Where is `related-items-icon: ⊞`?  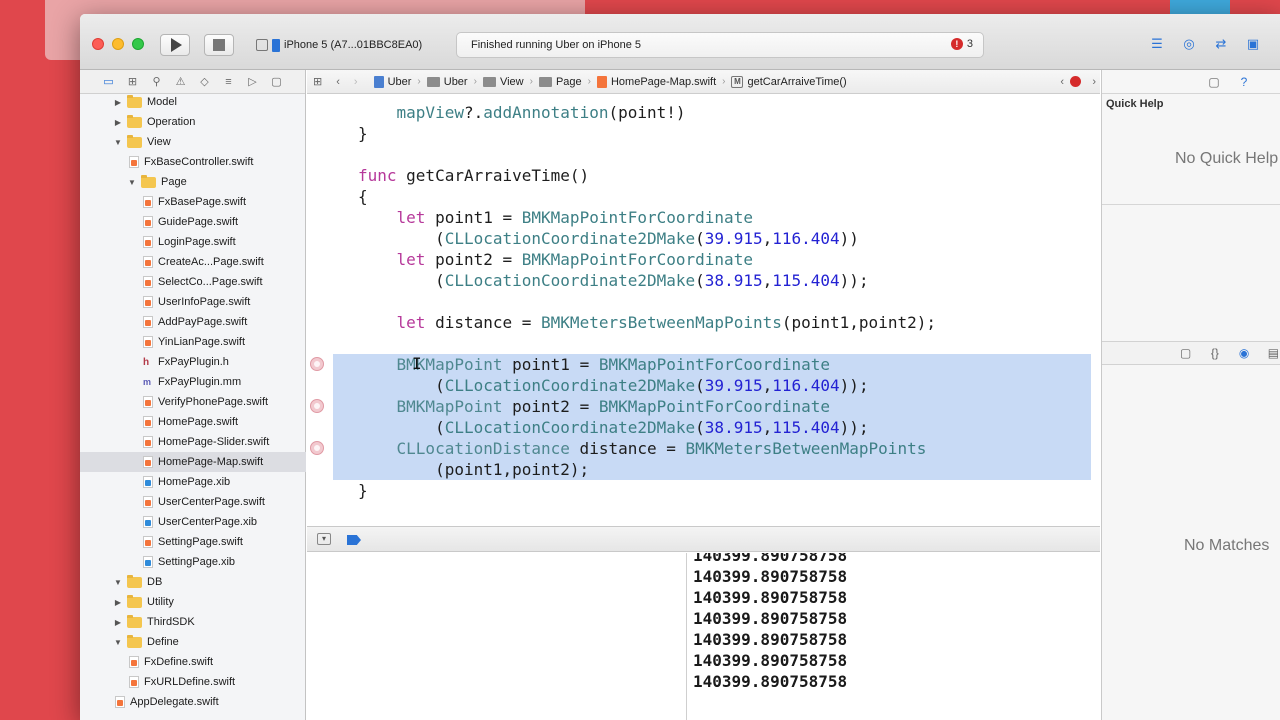
related-items-icon: ⊞ is located at coordinates (317, 81).